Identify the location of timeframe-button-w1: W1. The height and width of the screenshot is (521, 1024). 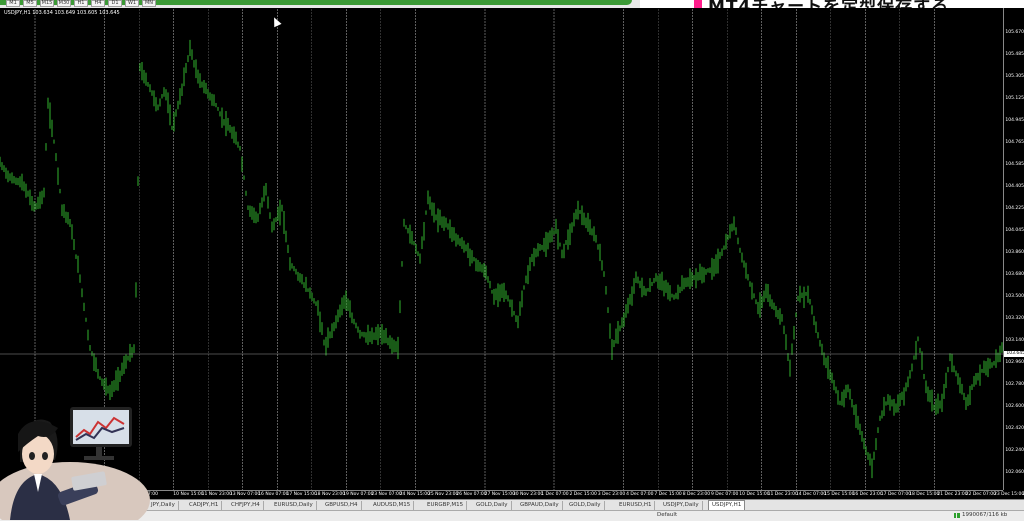
(132, 3).